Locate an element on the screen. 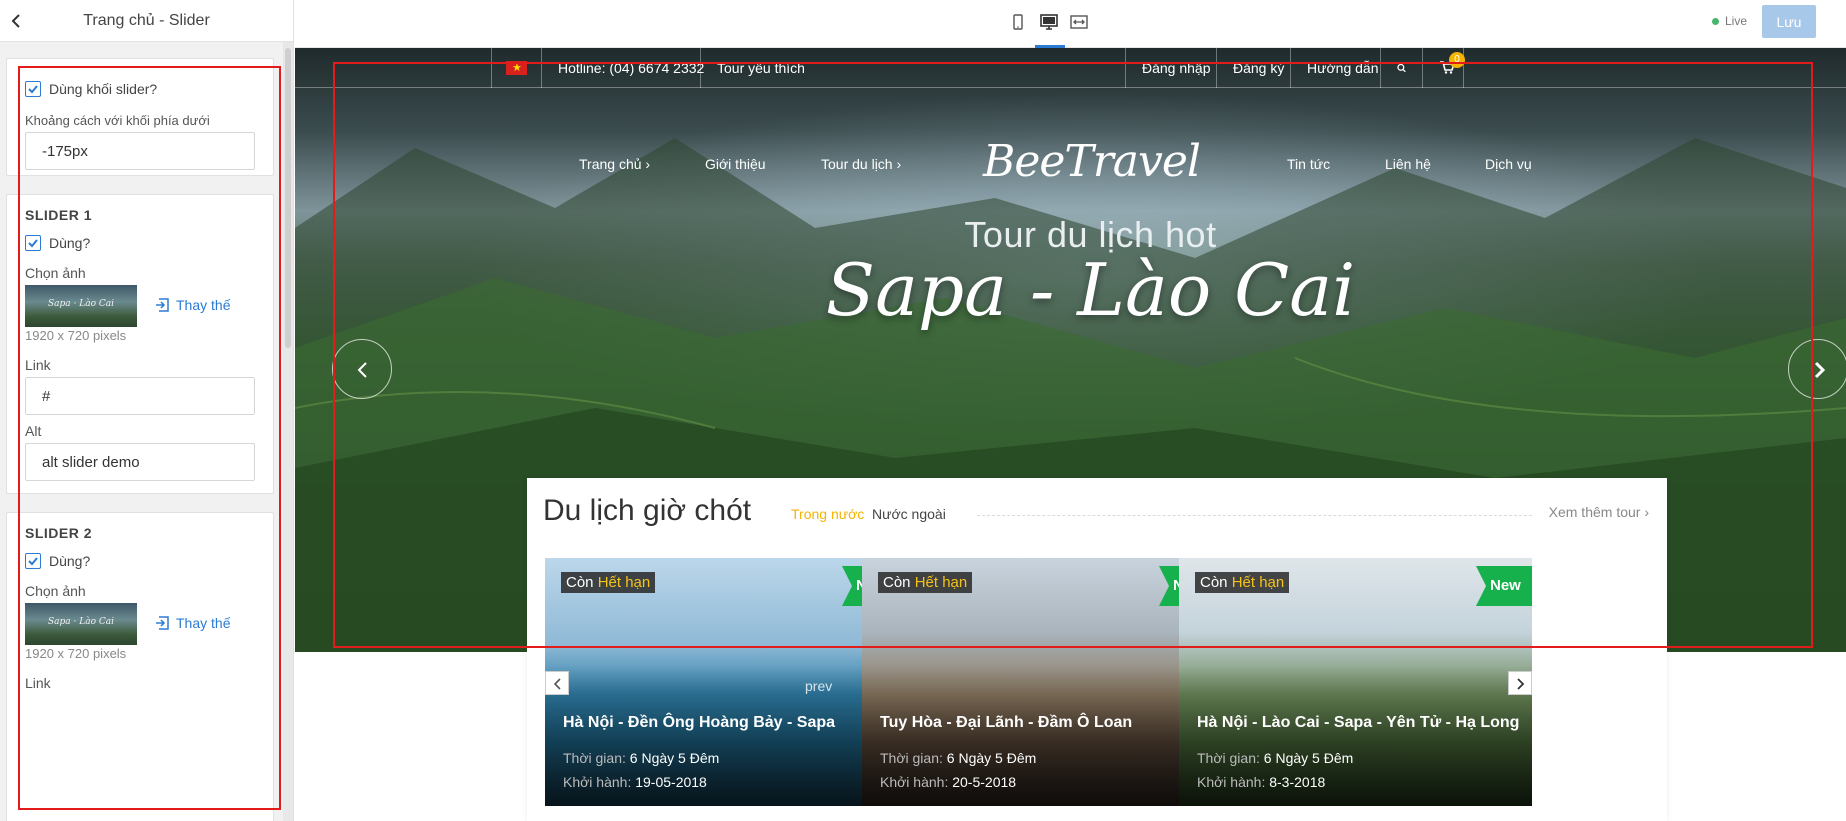 The height and width of the screenshot is (821, 1846). slider-1-dimensions: 1920 x 720 pixels is located at coordinates (76, 335).